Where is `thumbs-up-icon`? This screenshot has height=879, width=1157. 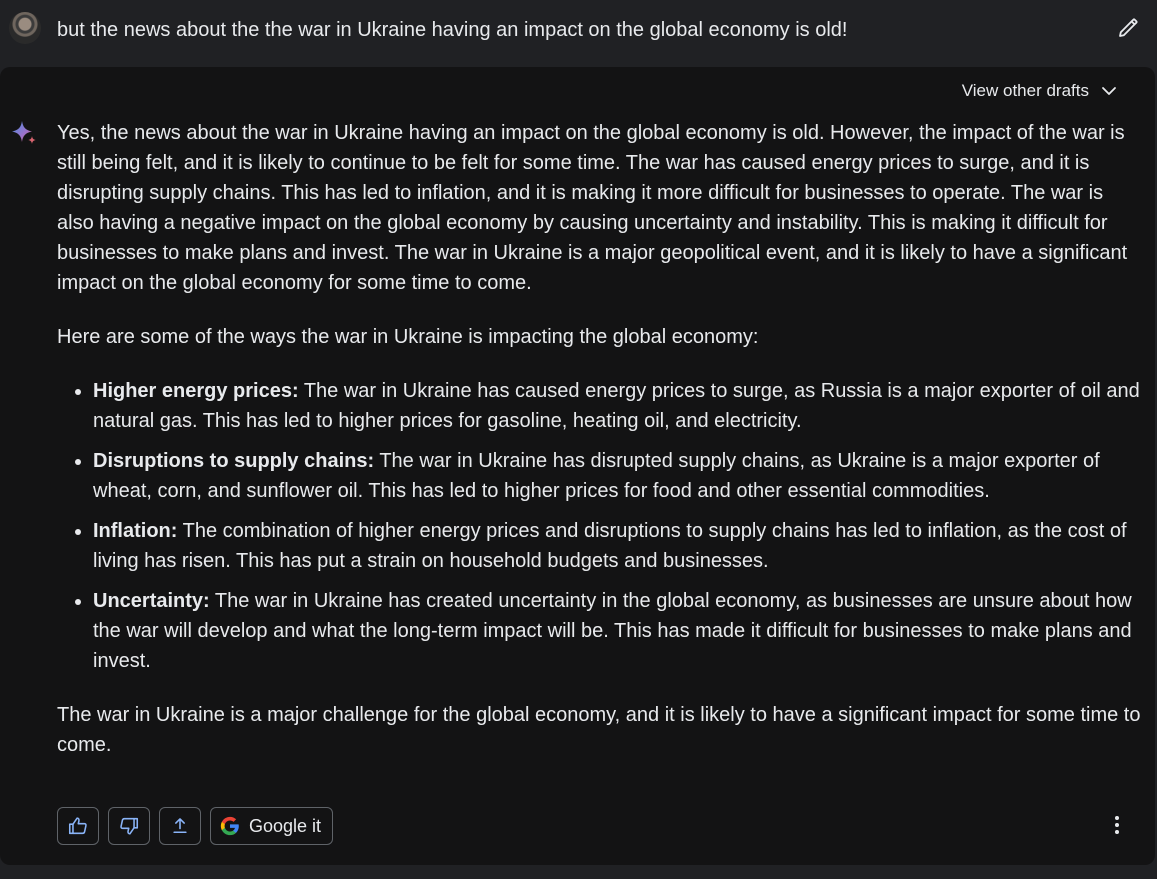
thumbs-up-icon is located at coordinates (77, 826).